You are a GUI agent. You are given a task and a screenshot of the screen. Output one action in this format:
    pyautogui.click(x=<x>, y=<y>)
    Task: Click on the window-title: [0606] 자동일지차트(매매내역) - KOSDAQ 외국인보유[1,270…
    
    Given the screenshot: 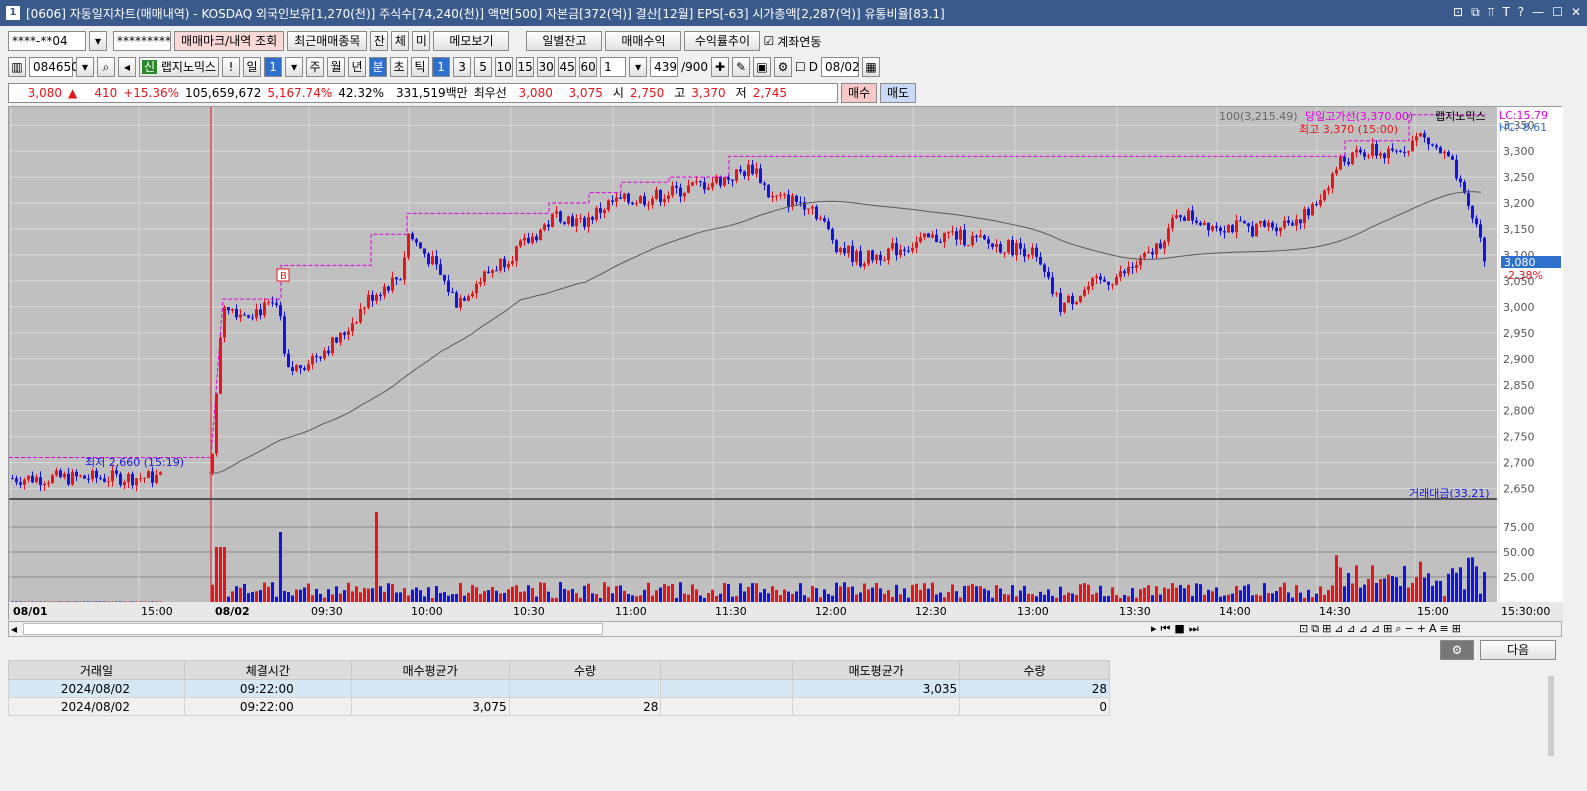 What is the action you would take?
    pyautogui.click(x=485, y=13)
    